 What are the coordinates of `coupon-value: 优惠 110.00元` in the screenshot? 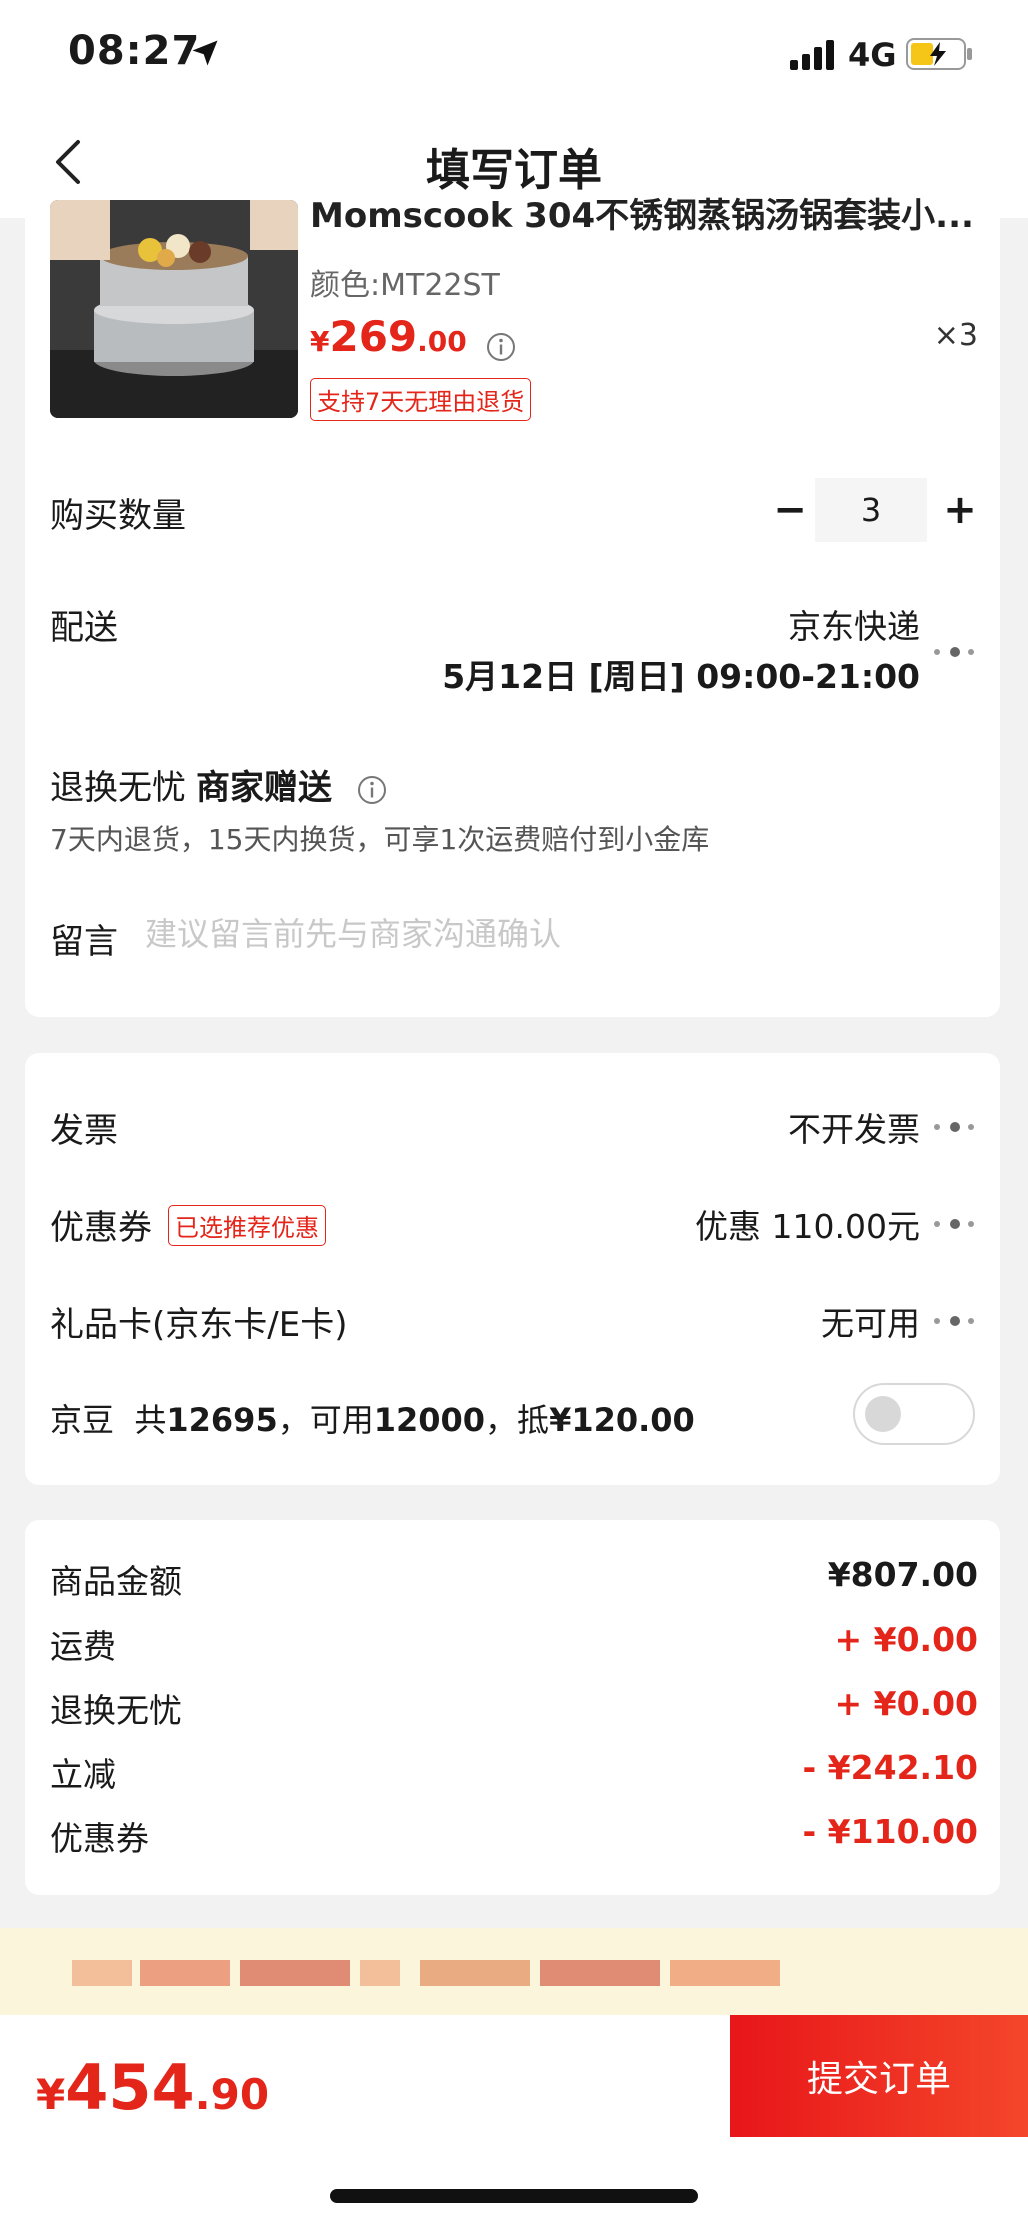 It's located at (807, 1224).